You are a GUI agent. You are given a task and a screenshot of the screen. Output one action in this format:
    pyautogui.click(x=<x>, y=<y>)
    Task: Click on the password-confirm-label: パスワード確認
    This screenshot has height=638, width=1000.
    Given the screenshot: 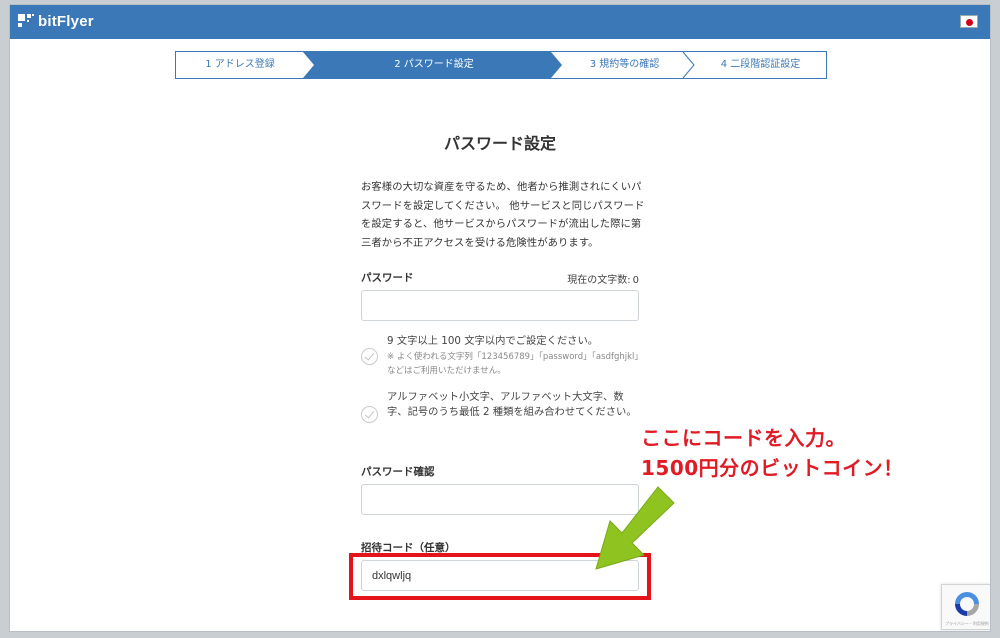 What is the action you would take?
    pyautogui.click(x=398, y=472)
    